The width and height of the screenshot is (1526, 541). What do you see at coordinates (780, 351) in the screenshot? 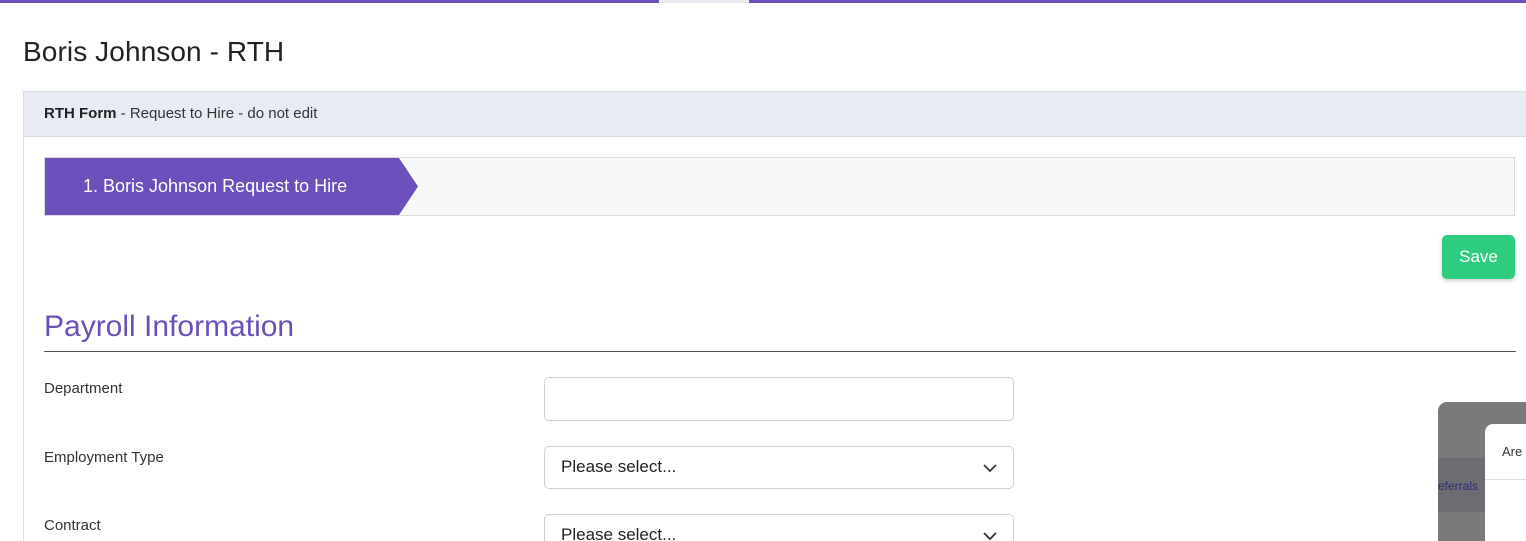
I see `section-divider` at bounding box center [780, 351].